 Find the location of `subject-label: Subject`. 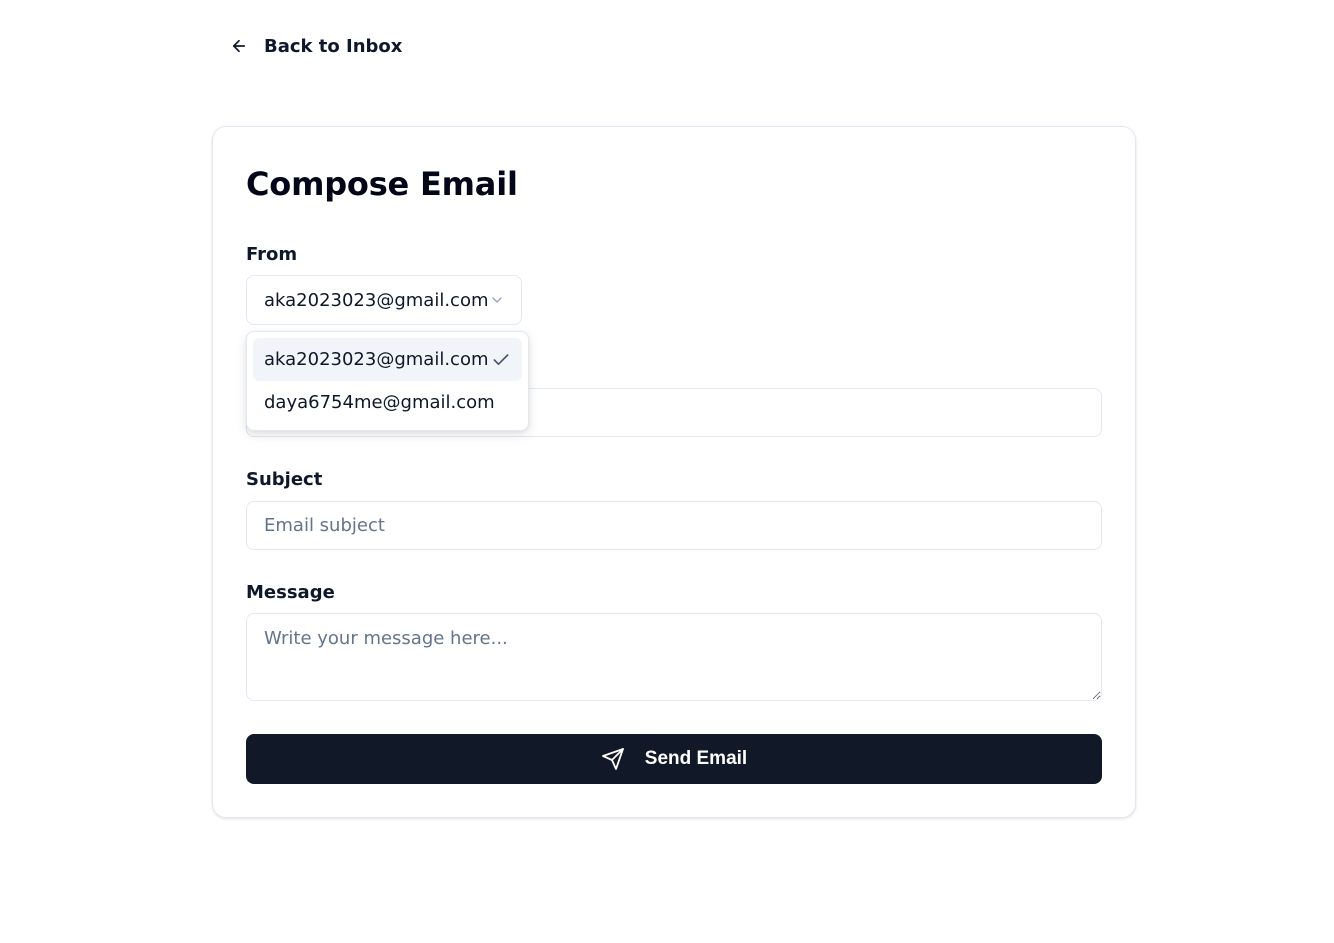

subject-label: Subject is located at coordinates (284, 479).